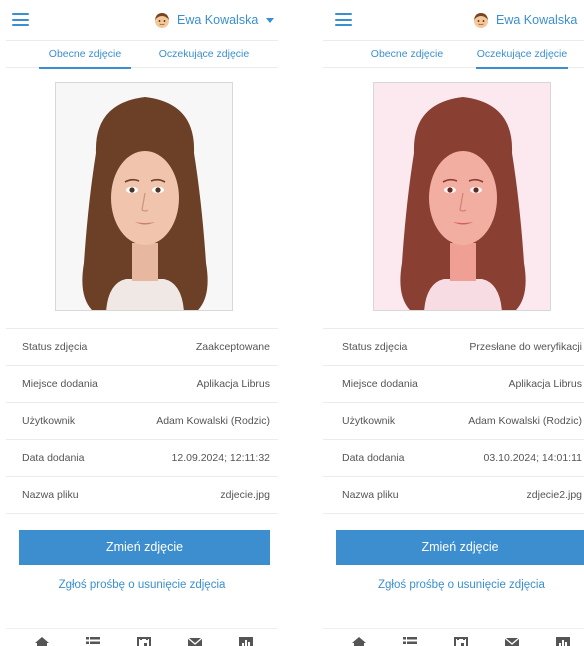 Image resolution: width=584 pixels, height=646 pixels. Describe the element at coordinates (270, 20) in the screenshot. I see `chevron-down-icon` at that location.